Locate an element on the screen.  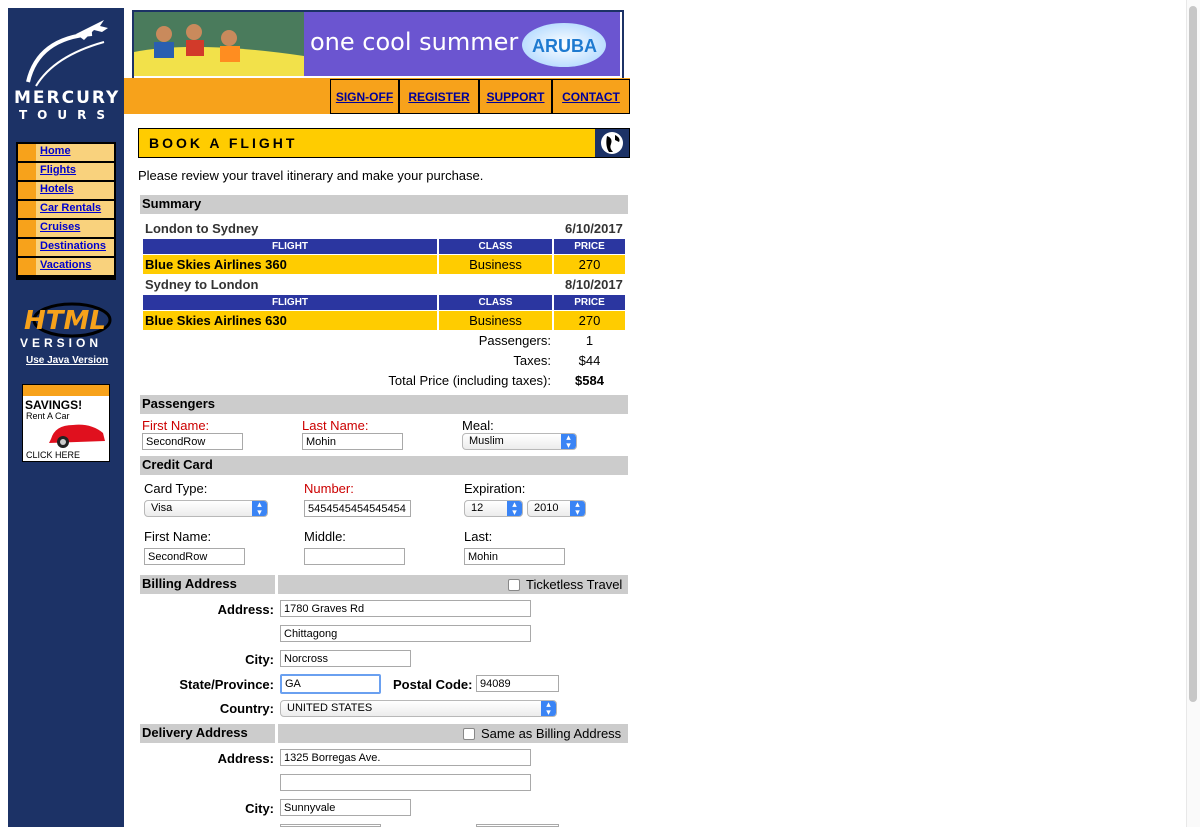
same-as-billing-checkbox is located at coordinates (469, 734).